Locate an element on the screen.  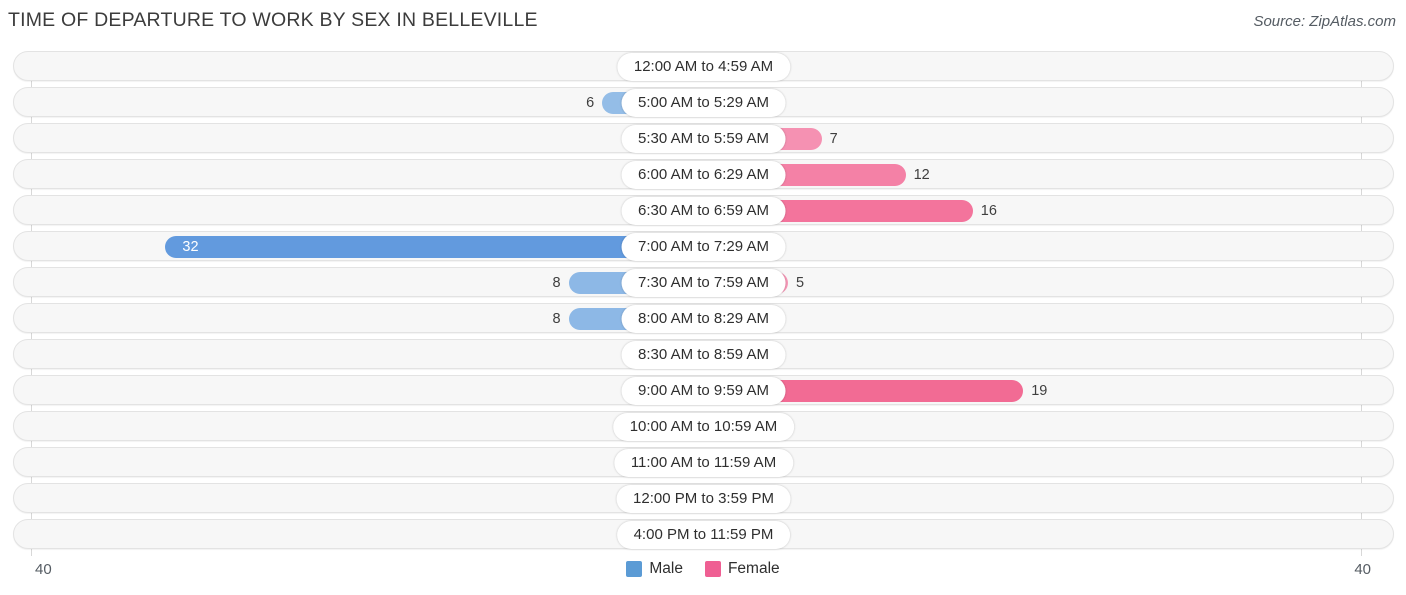
chart-row: 8 5 7:30 AM to 7:59 AM is located at coordinates (703, 282).